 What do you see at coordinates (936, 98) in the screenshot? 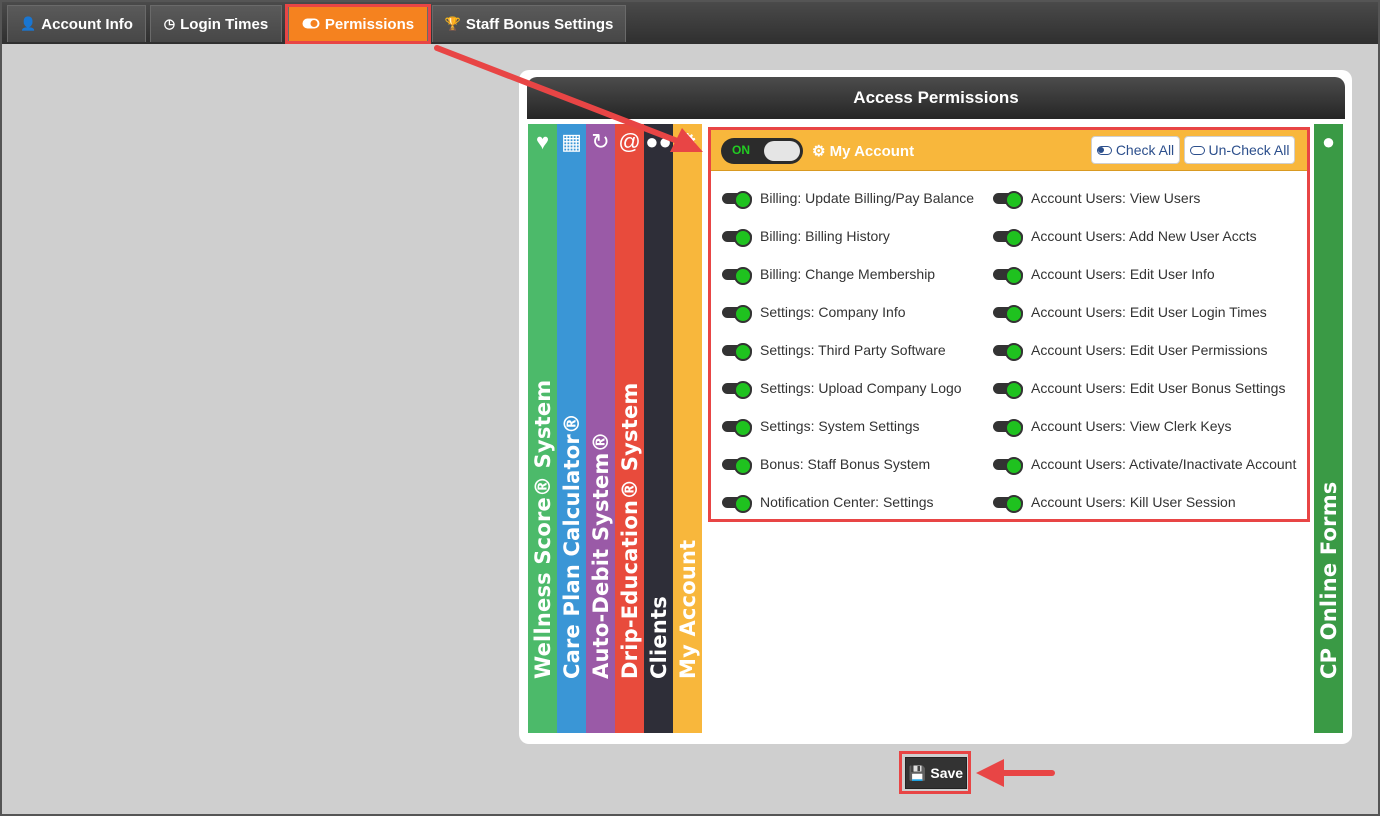
I see `panel-title: Access Permissions` at bounding box center [936, 98].